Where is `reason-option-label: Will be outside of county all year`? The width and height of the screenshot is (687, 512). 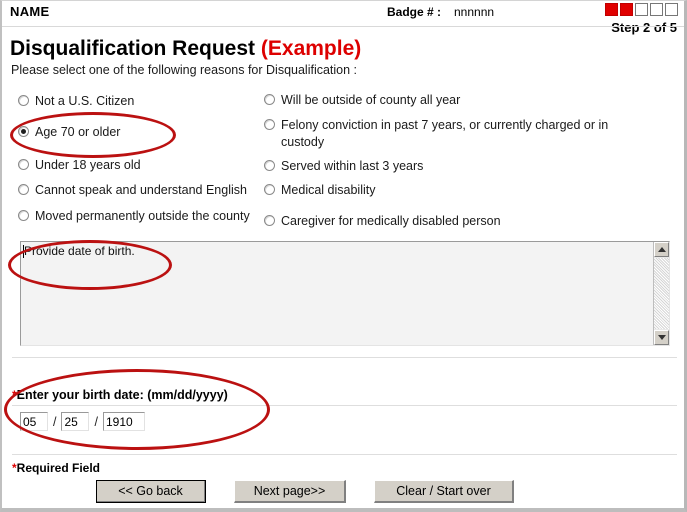
reason-option-label: Will be outside of county all year is located at coordinates (371, 100).